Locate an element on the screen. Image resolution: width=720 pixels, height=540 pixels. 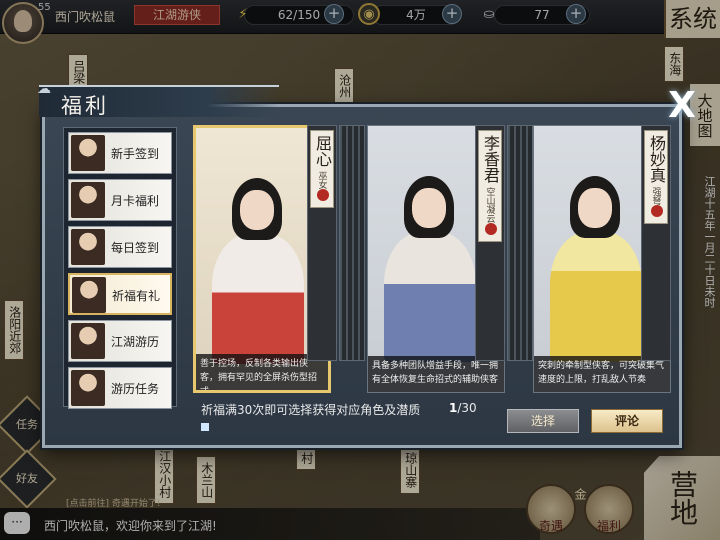
character-subtitle: 巫女 is located at coordinates (321, 180).